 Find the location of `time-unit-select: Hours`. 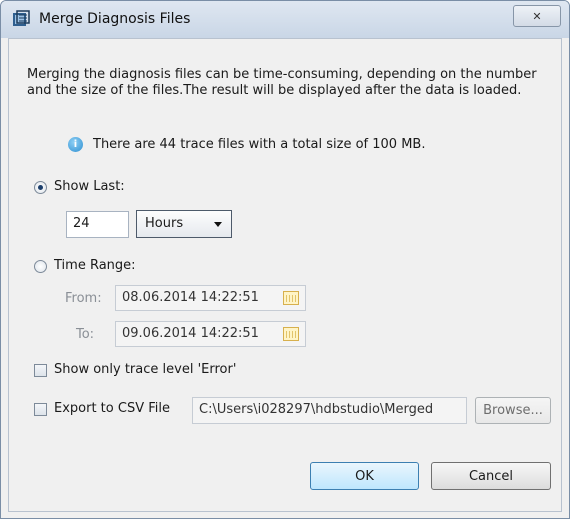

time-unit-select: Hours is located at coordinates (184, 224).